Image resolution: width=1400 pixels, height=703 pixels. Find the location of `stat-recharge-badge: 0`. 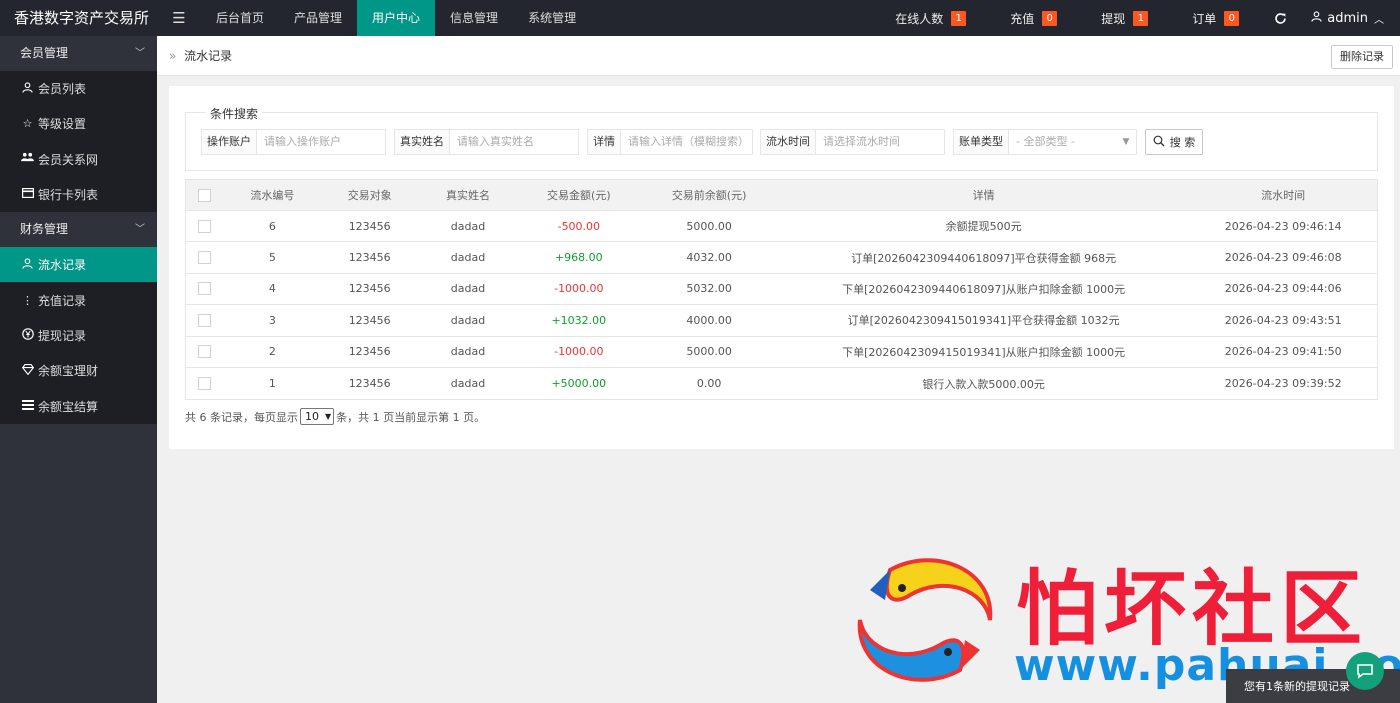

stat-recharge-badge: 0 is located at coordinates (1050, 18).